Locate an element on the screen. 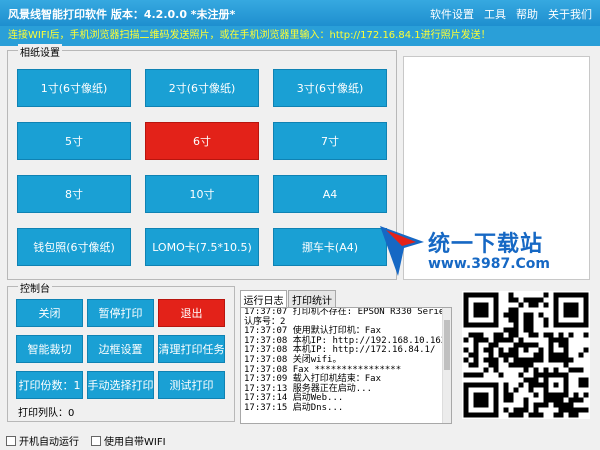 This screenshot has width=600, height=450. builtin-wifi-option: 使用自带WIFI is located at coordinates (128, 440).